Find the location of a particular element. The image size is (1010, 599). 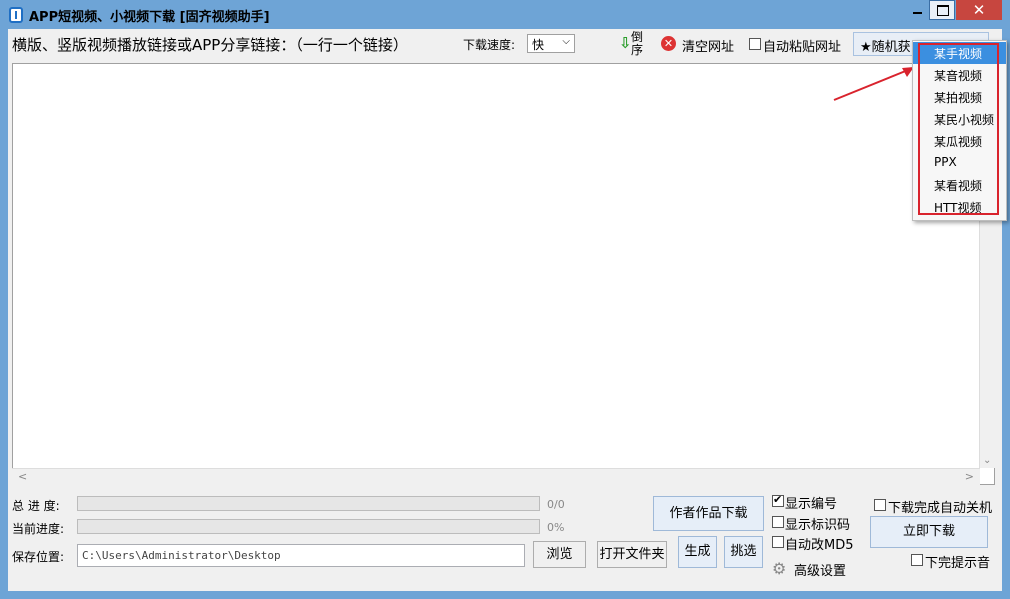

highlight-box is located at coordinates (958, 129).